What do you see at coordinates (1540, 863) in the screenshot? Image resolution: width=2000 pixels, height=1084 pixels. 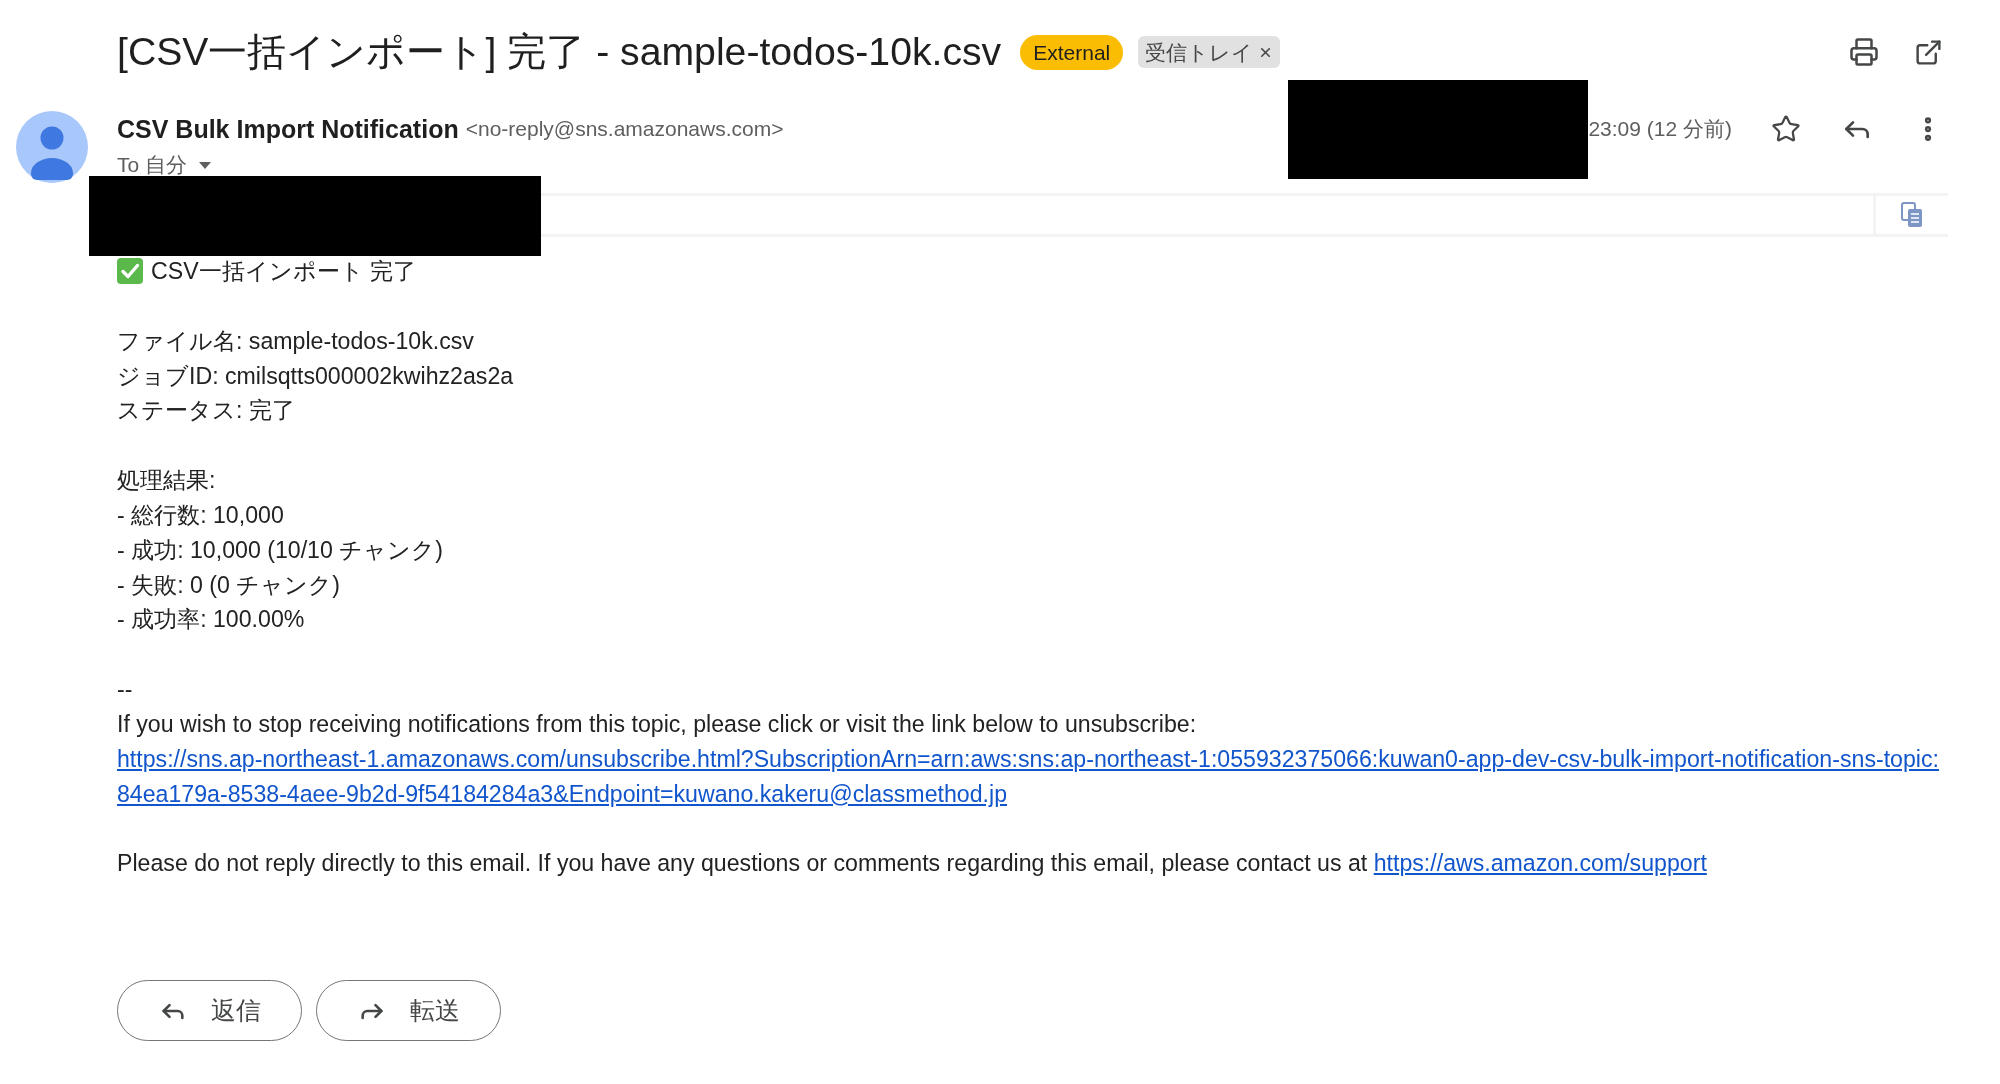 I see `support-link: https://aws.amazon.com/support` at bounding box center [1540, 863].